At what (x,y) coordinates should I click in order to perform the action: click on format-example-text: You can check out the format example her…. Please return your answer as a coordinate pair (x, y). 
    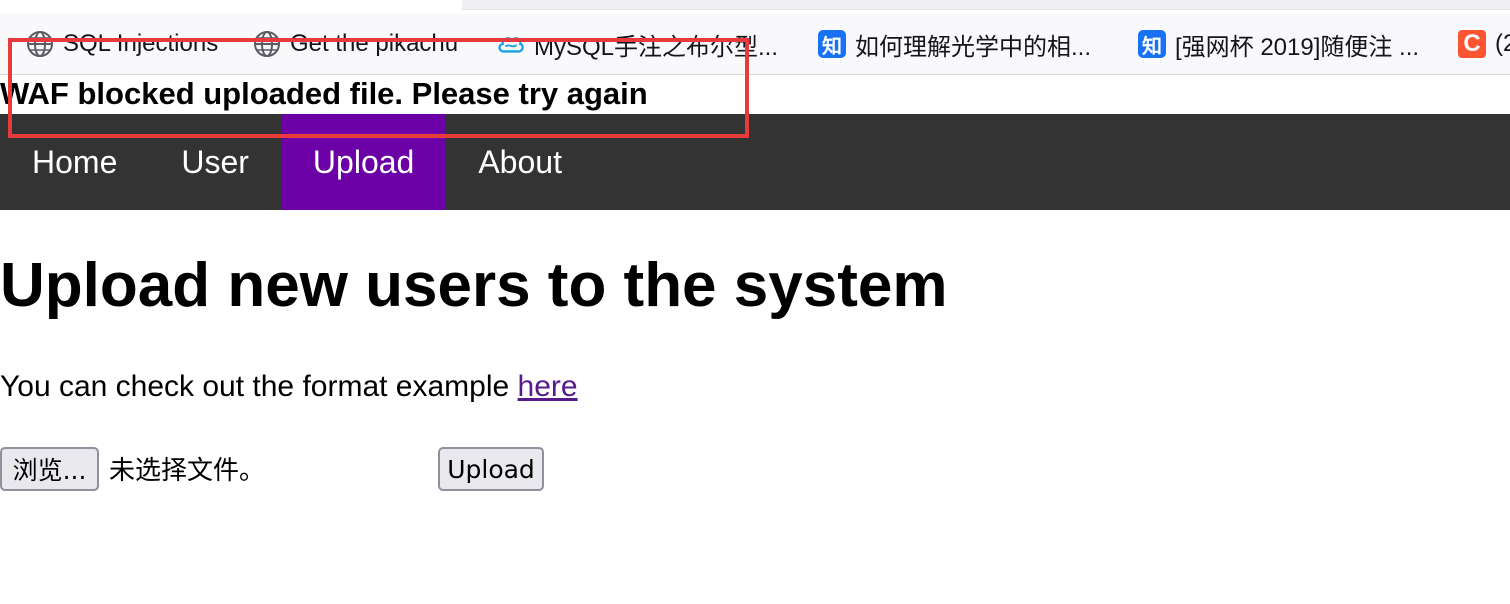
    Looking at the image, I should click on (289, 387).